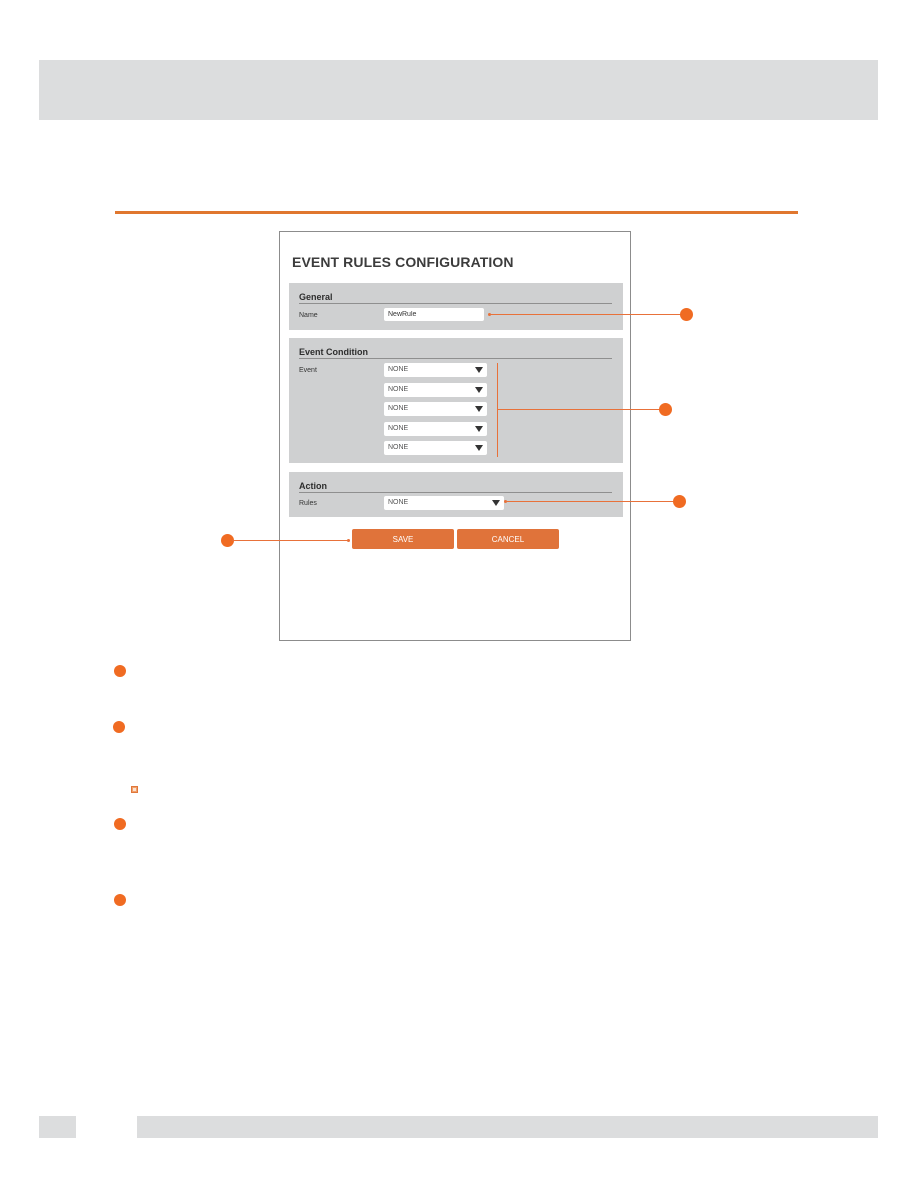  Describe the element at coordinates (590, 501) in the screenshot. I see `callout-3-line` at that location.